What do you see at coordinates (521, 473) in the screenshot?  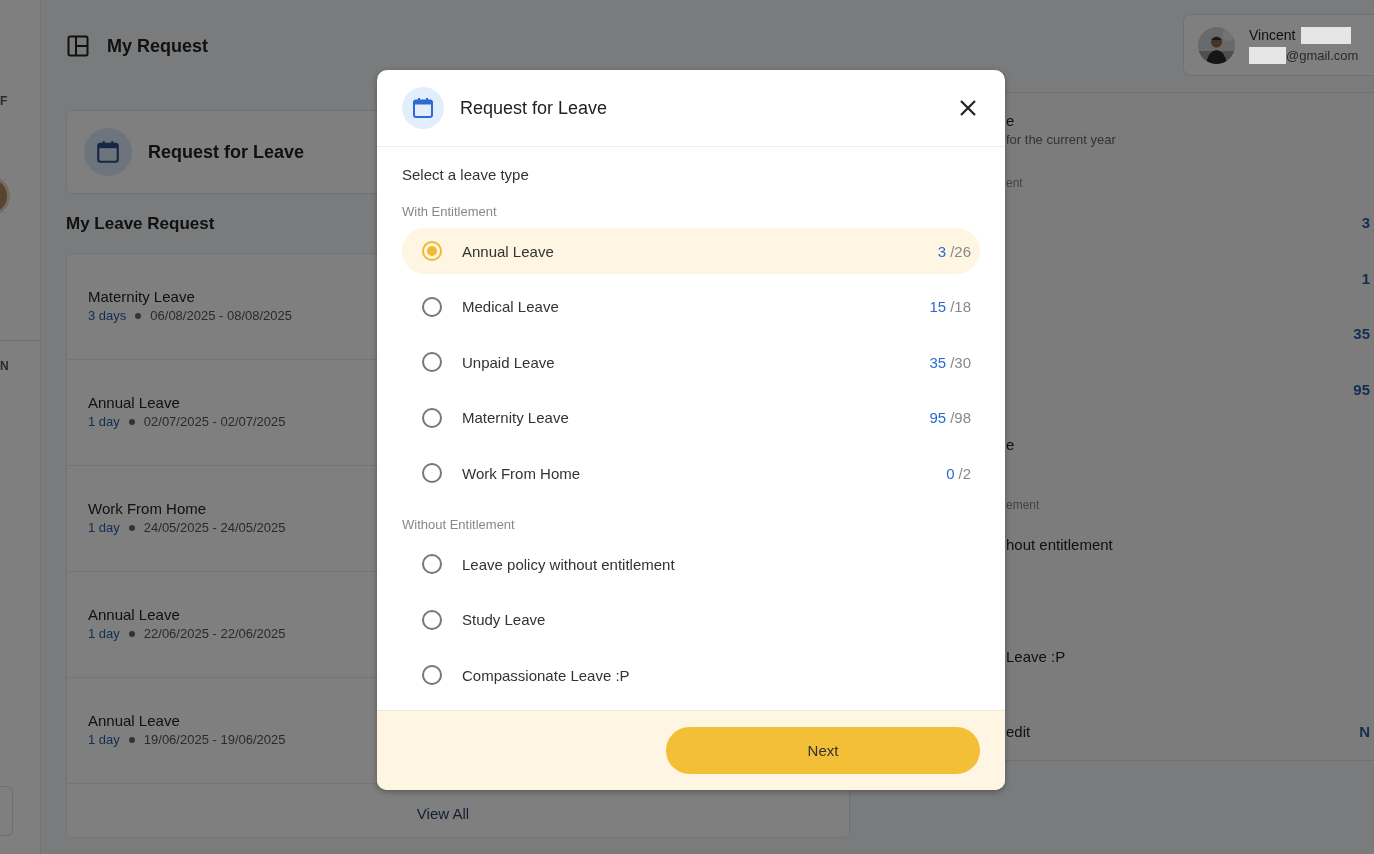 I see `option-label: Work From Home` at bounding box center [521, 473].